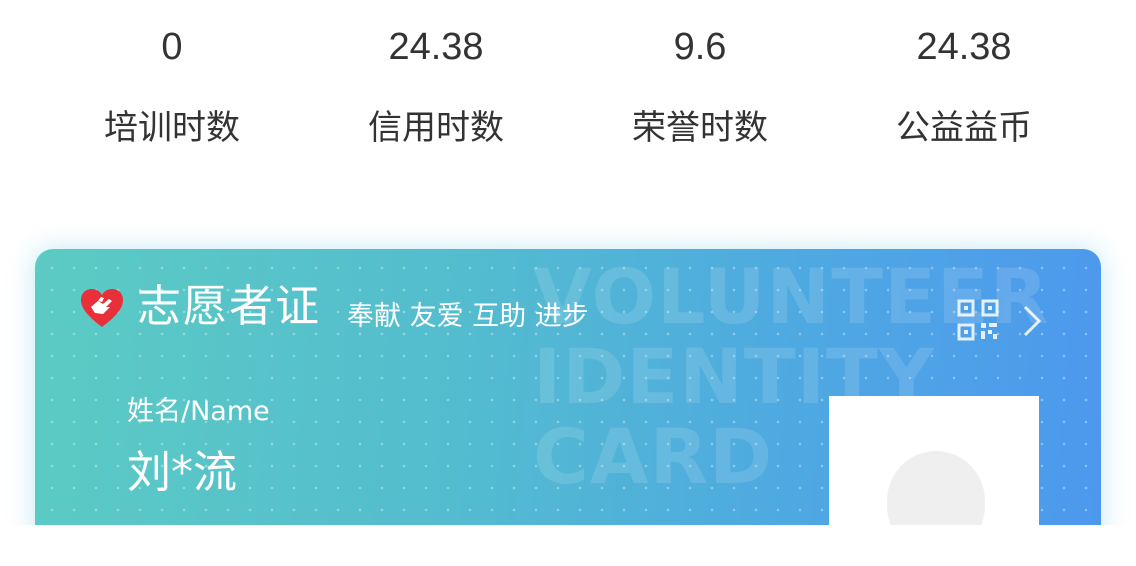  Describe the element at coordinates (436, 93) in the screenshot. I see `stat-credit-hours: 24.38 信用时数` at that location.